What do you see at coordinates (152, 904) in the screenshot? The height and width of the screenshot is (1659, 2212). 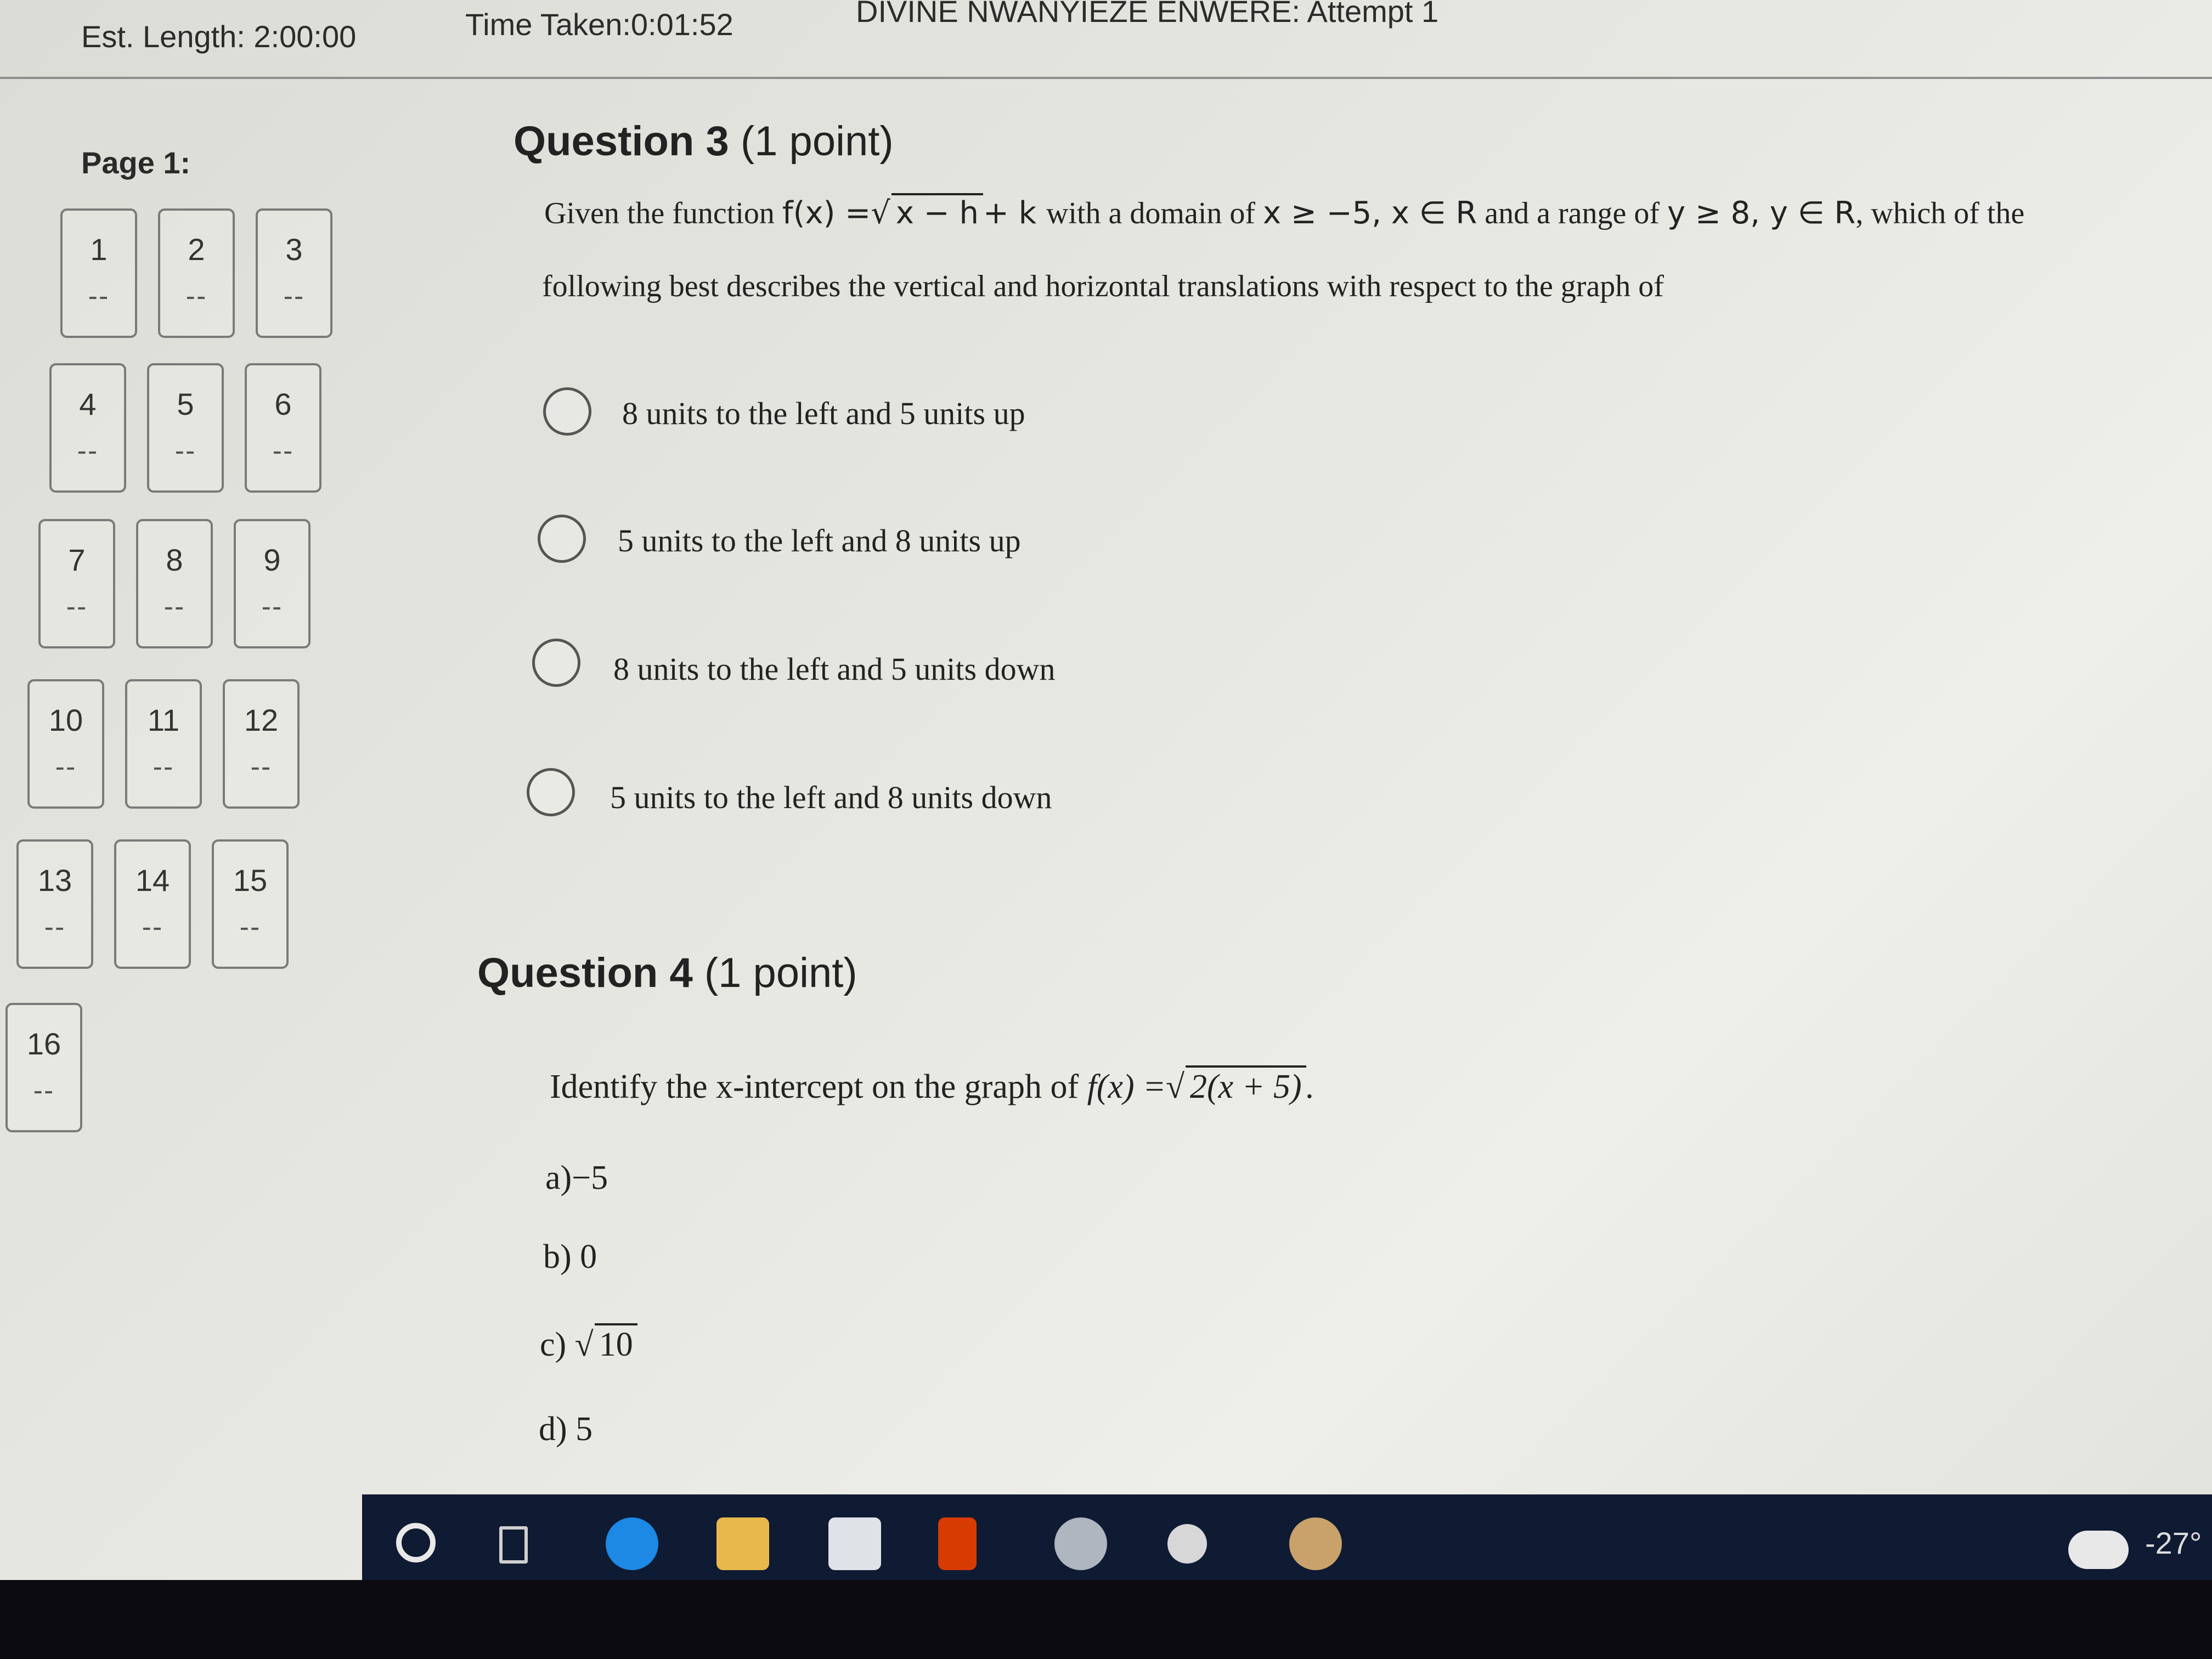 I see `question-nav-button-14: 14 --` at bounding box center [152, 904].